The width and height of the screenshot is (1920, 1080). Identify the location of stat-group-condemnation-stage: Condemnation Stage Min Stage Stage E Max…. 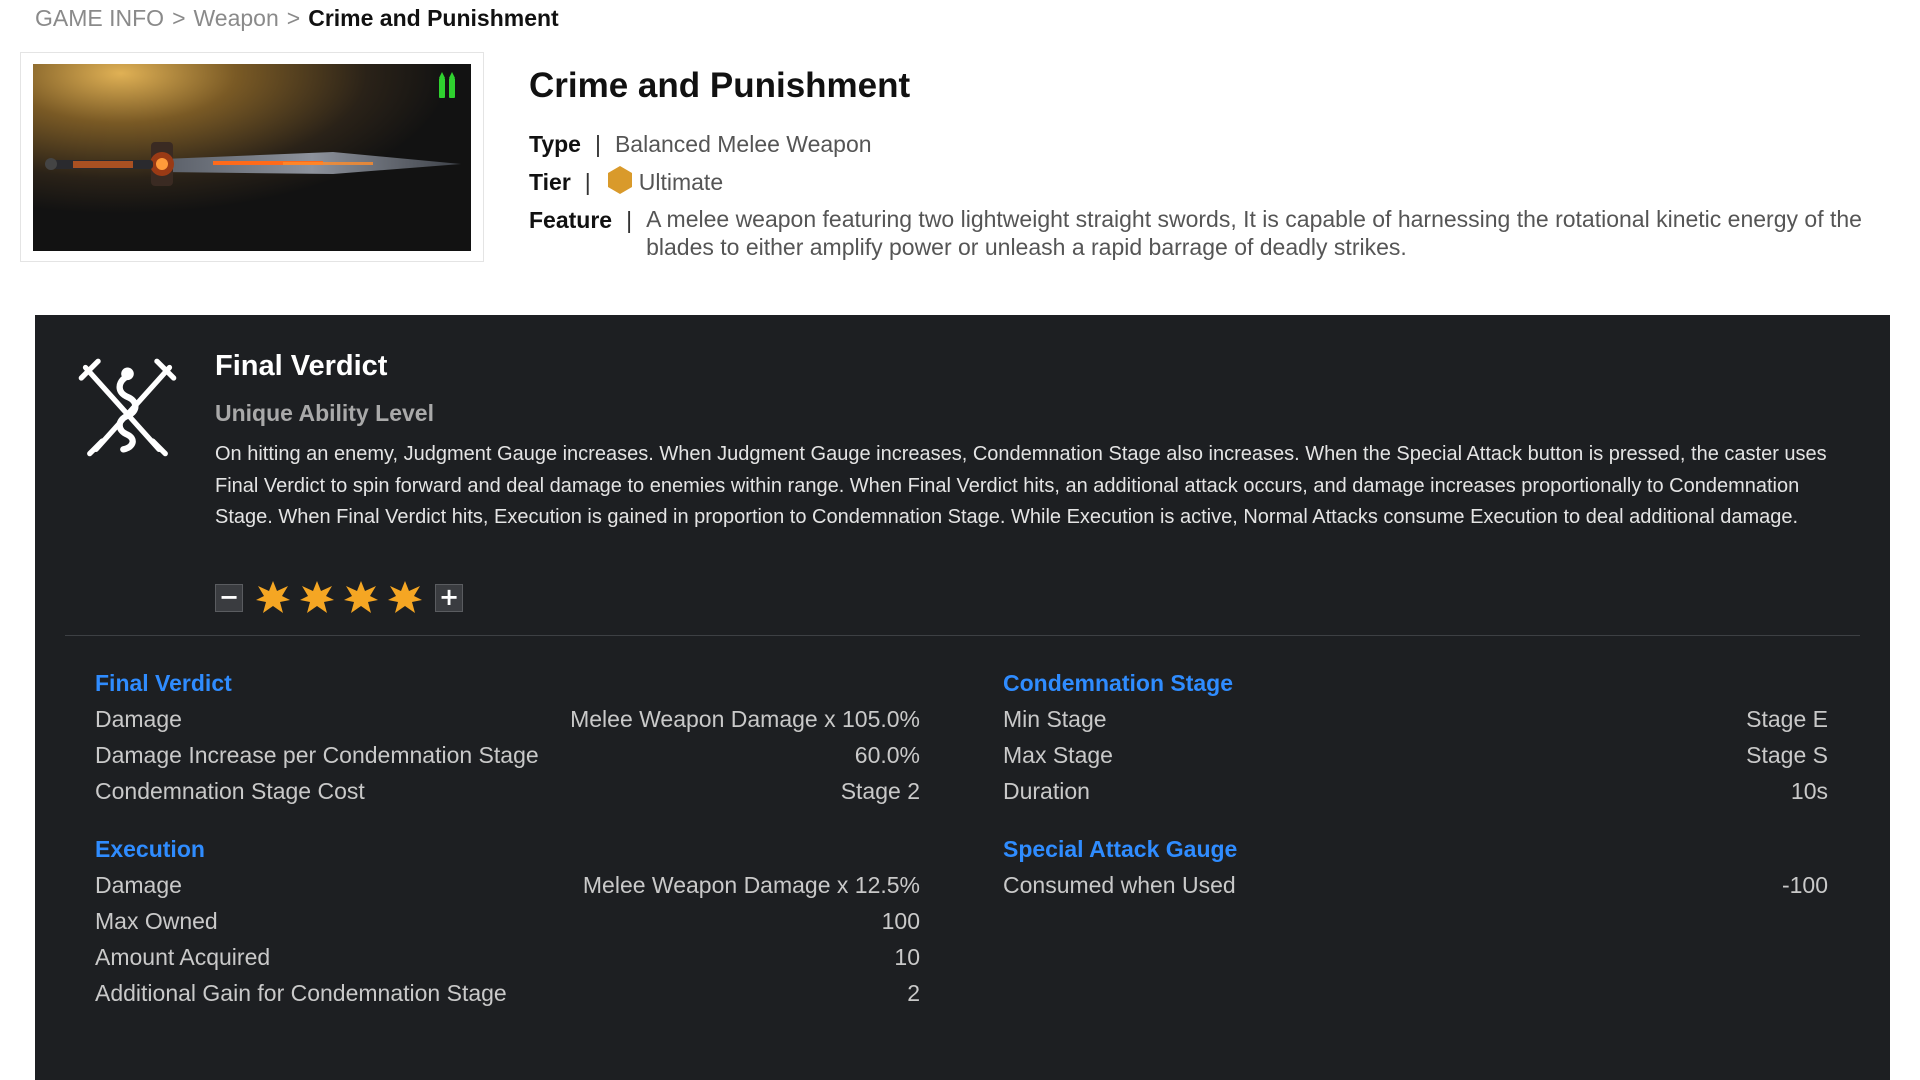
(1415, 737).